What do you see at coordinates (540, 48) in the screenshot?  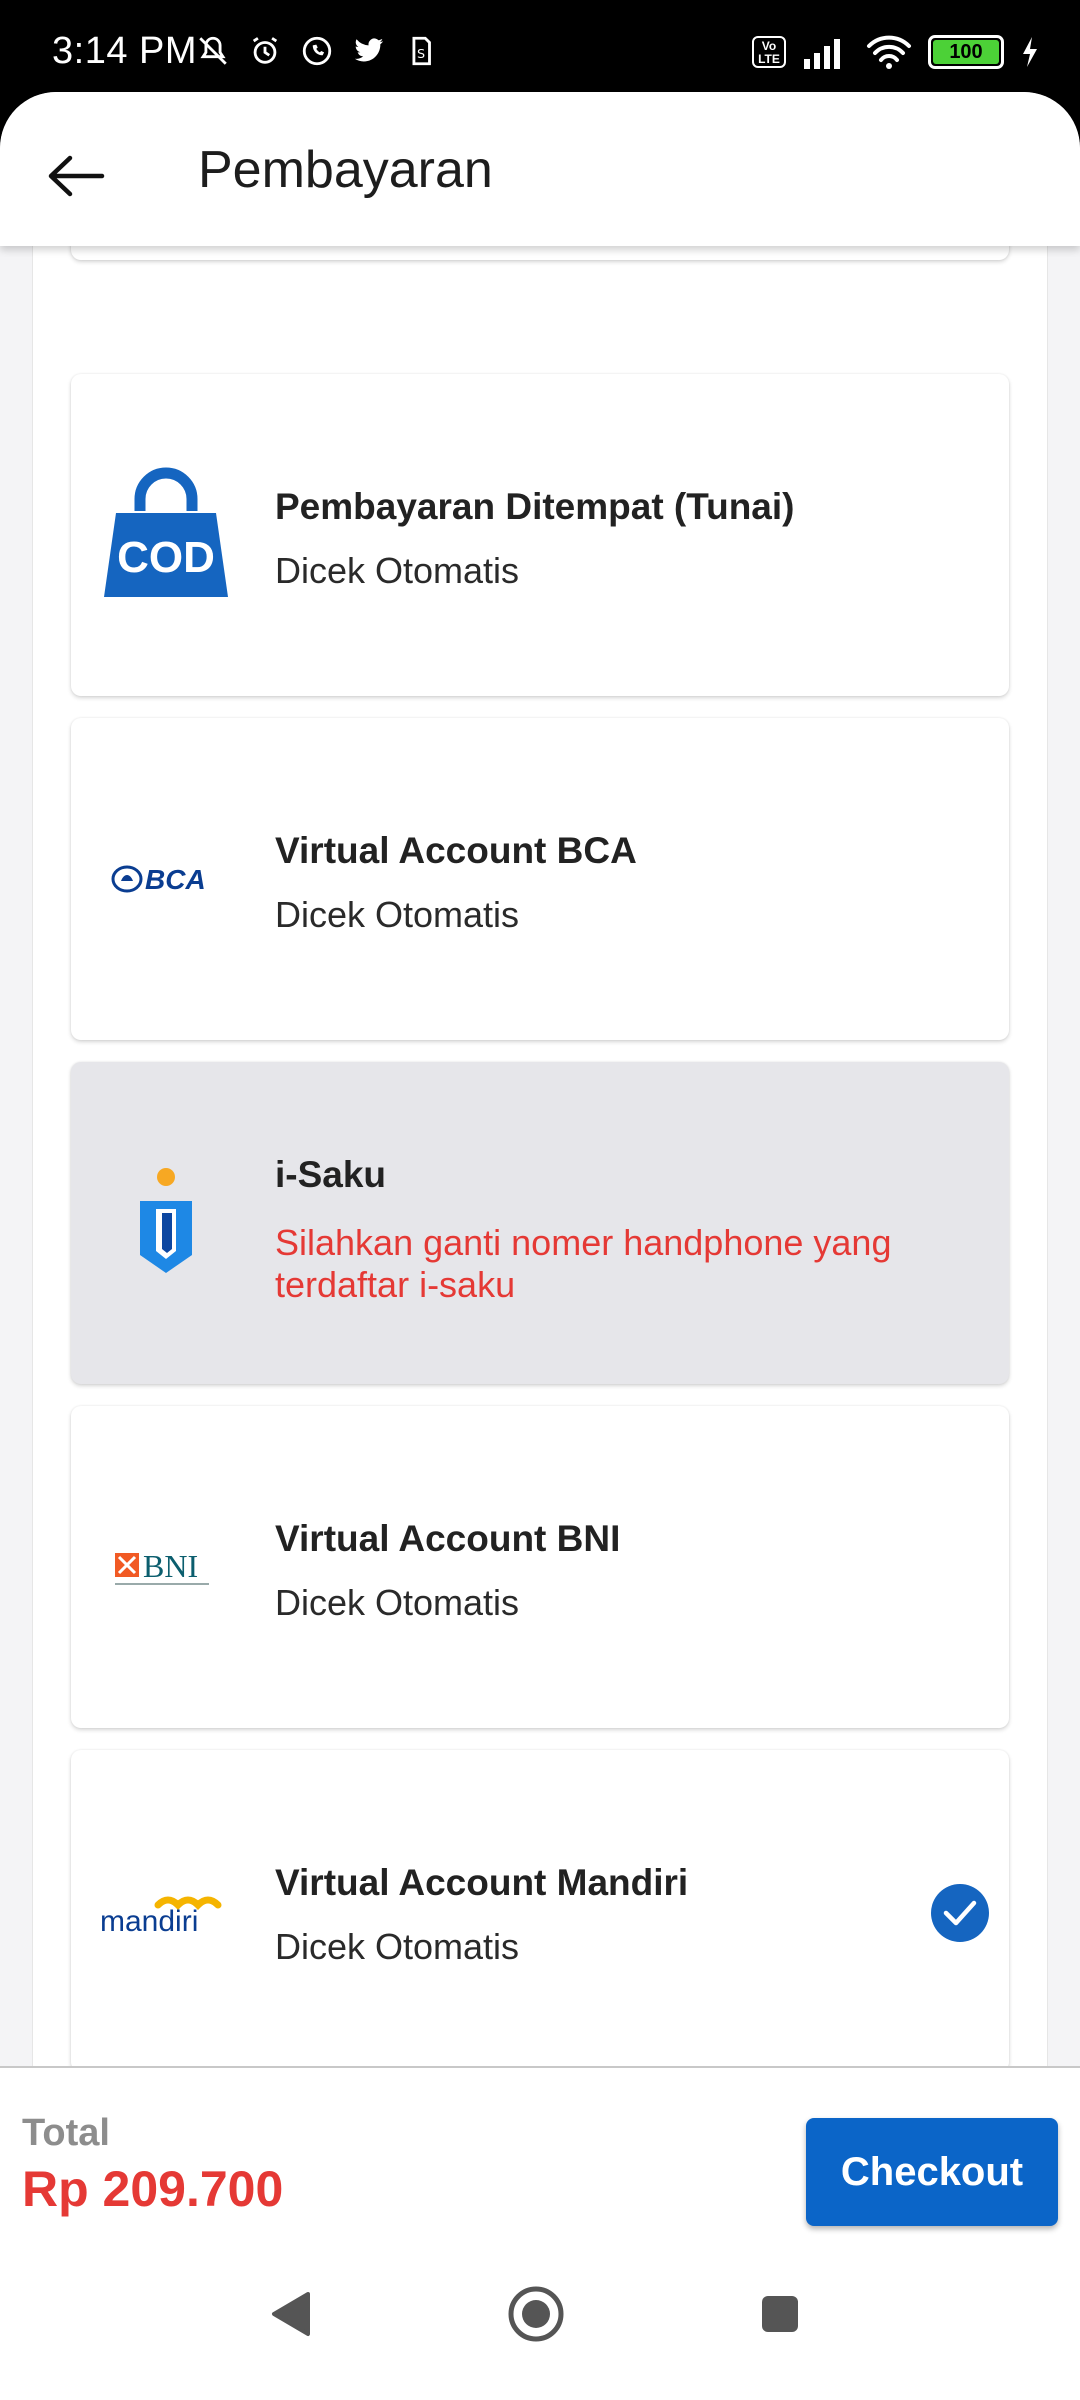 I see `status-bar: 3:14 PM S Vo LTE 100` at bounding box center [540, 48].